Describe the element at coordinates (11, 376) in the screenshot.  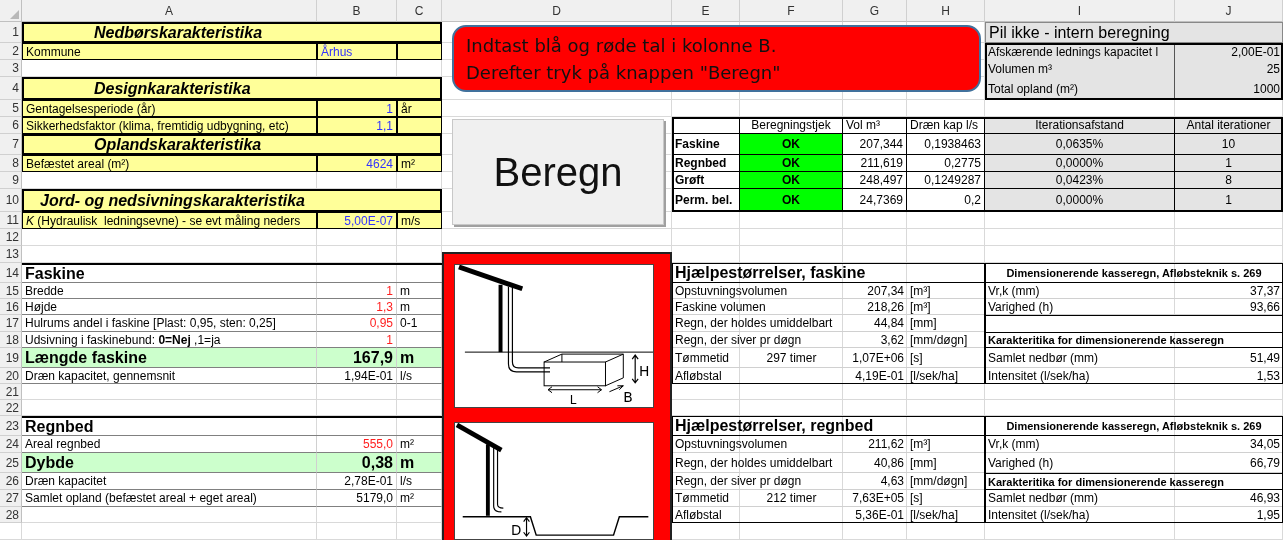
I see `row-header: 20` at that location.